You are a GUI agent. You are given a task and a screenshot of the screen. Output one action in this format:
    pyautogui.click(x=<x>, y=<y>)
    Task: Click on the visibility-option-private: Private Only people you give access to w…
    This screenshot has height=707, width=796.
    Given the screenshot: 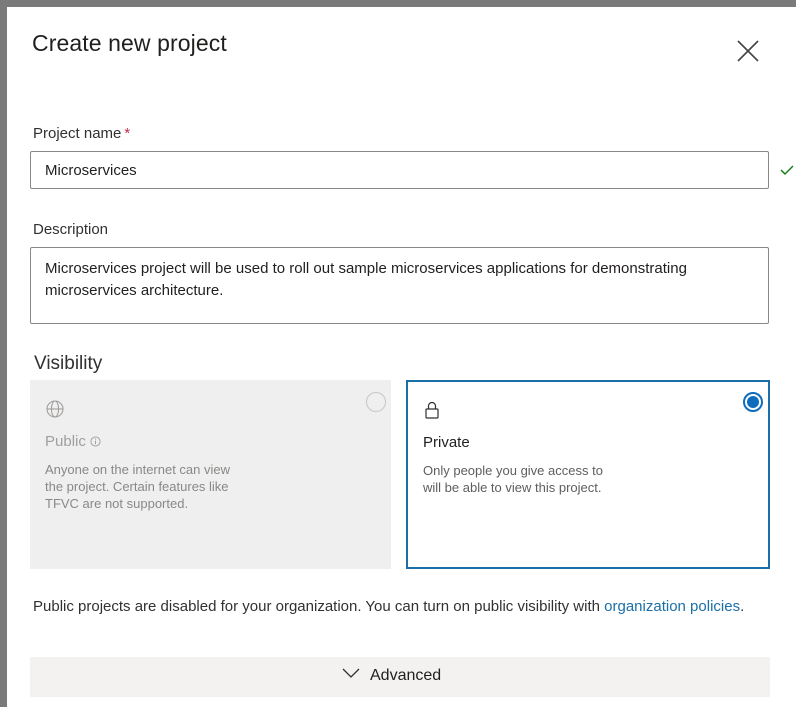 What is the action you would take?
    pyautogui.click(x=588, y=474)
    